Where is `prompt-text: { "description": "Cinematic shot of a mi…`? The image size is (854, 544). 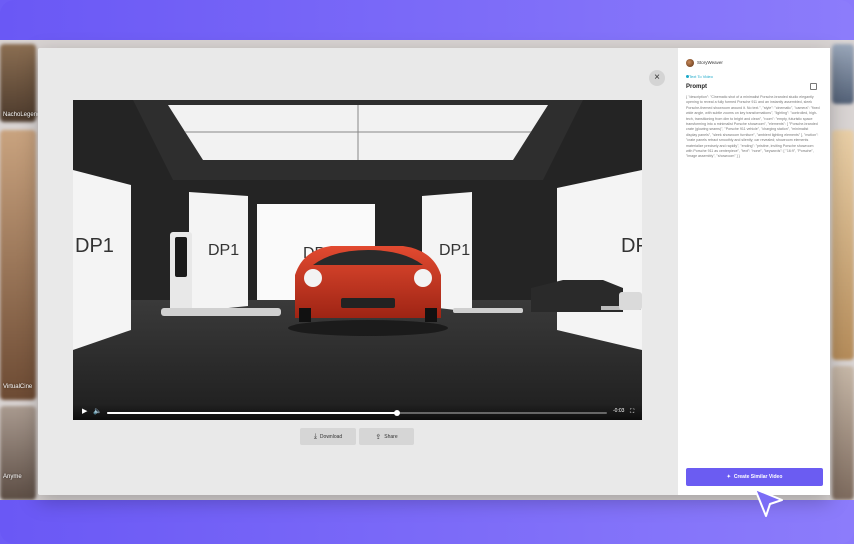 prompt-text: { "description": "Cinematic shot of a mi… is located at coordinates (753, 127).